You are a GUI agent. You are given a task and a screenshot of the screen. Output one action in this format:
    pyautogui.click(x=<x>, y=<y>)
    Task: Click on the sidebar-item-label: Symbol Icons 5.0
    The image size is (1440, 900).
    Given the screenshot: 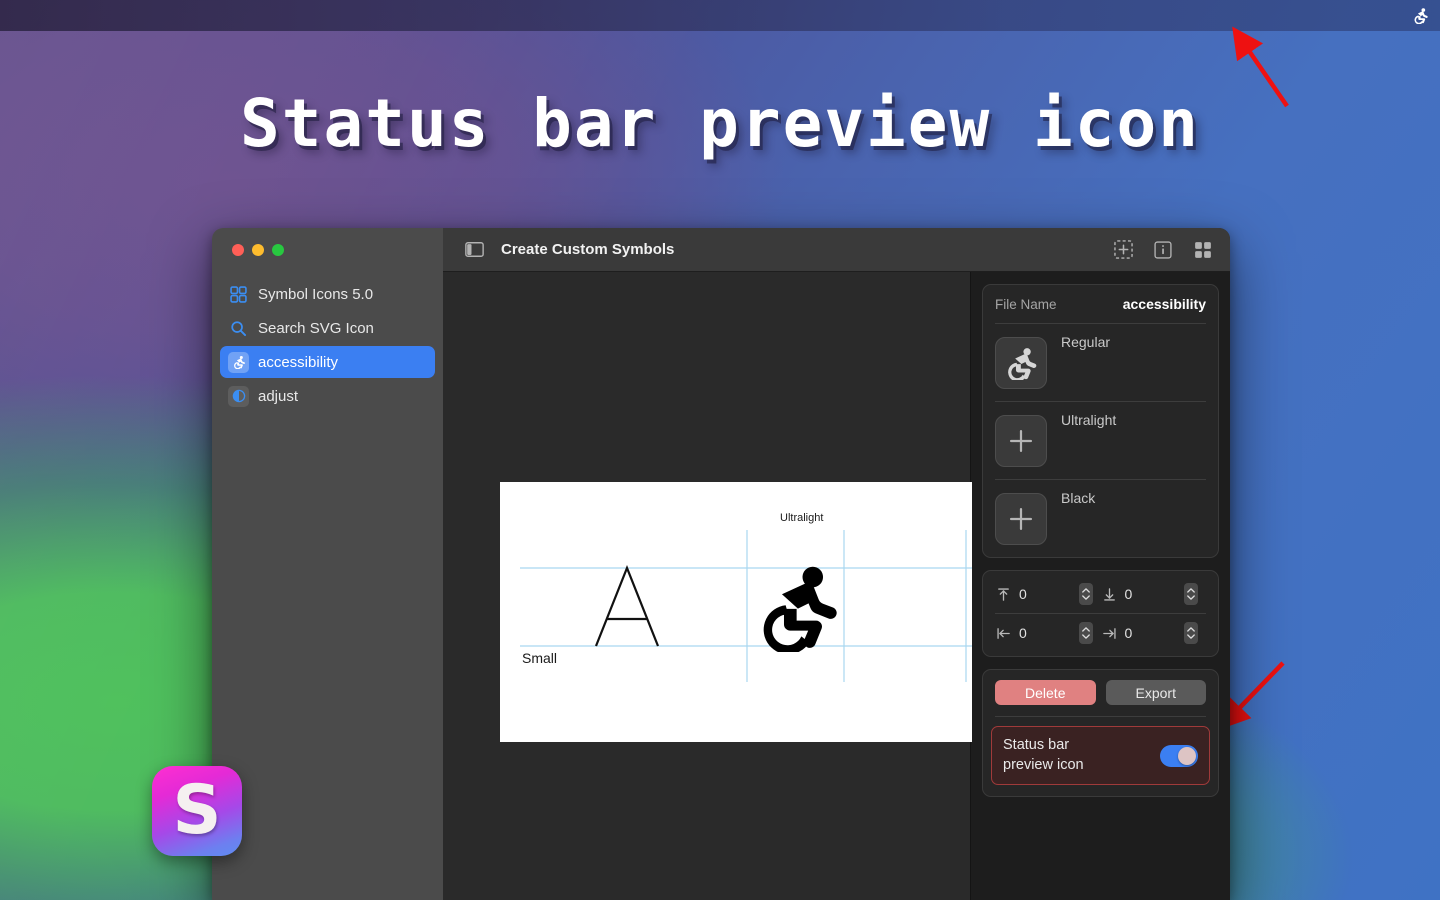 What is the action you would take?
    pyautogui.click(x=316, y=294)
    